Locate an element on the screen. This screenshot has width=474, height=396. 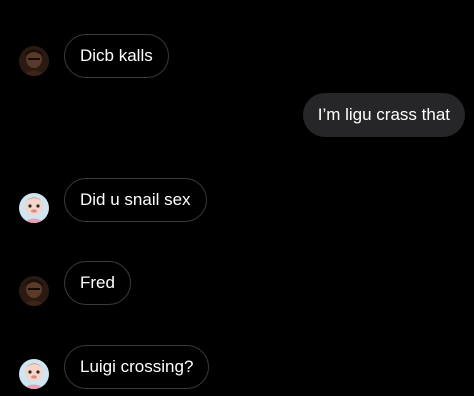
message-bubble-outgoing: I’m ligu crass that is located at coordinates (383, 115).